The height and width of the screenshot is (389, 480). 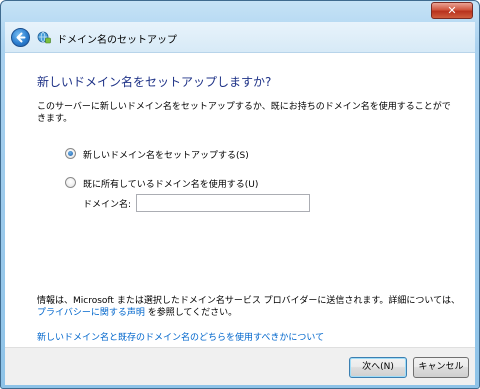 What do you see at coordinates (240, 366) in the screenshot?
I see `wizard-footer: 次へ(N) キャンセル` at bounding box center [240, 366].